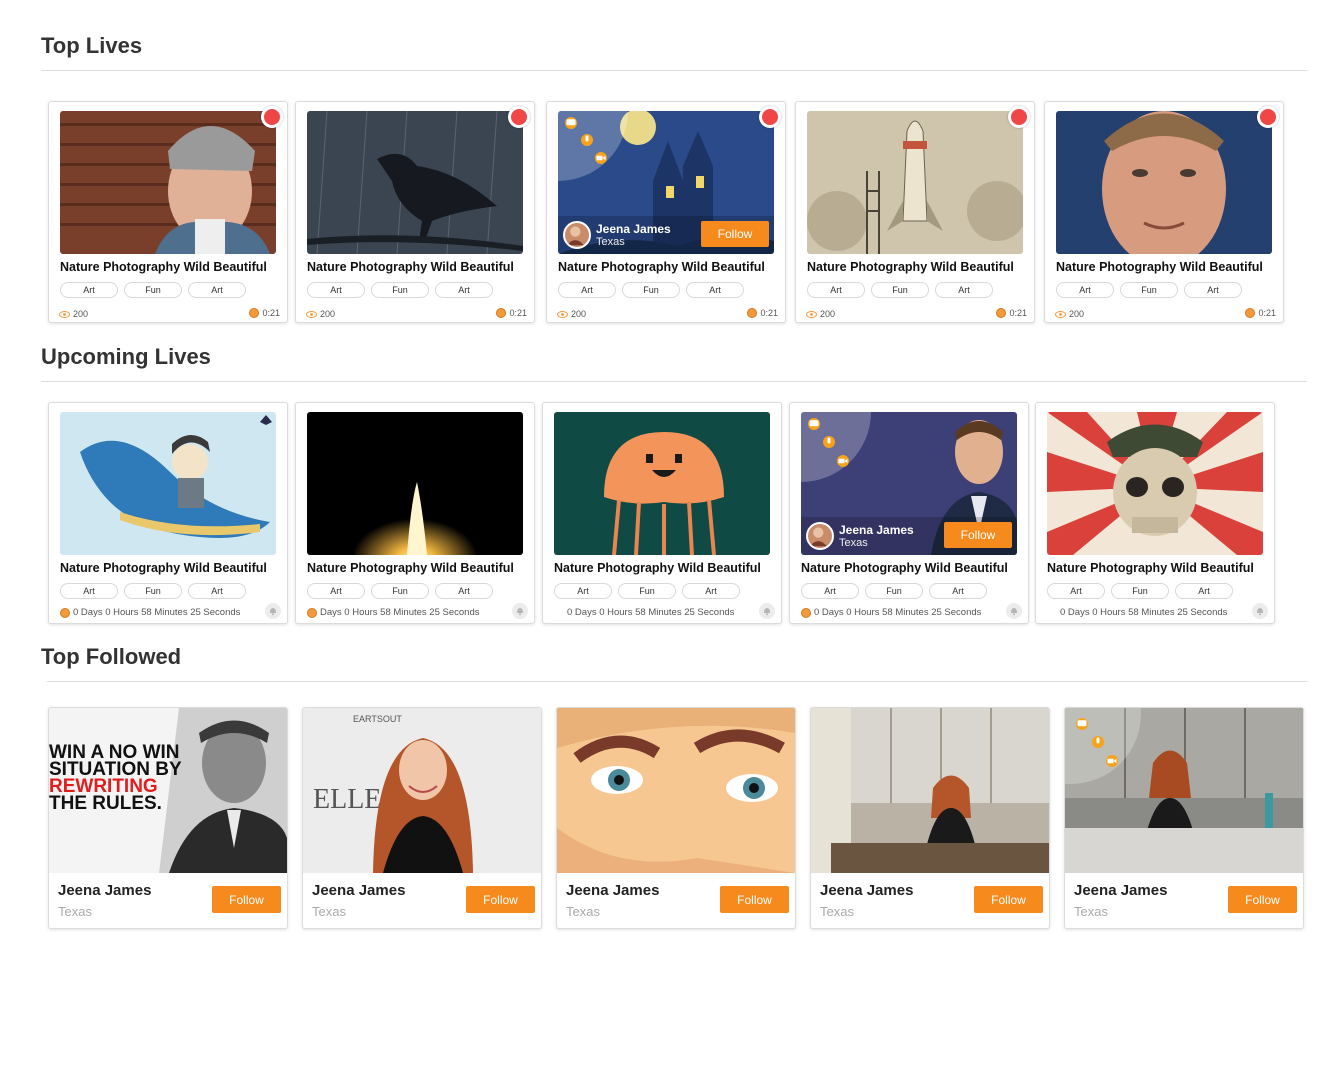 The height and width of the screenshot is (1070, 1328). What do you see at coordinates (674, 70) in the screenshot?
I see `divider` at bounding box center [674, 70].